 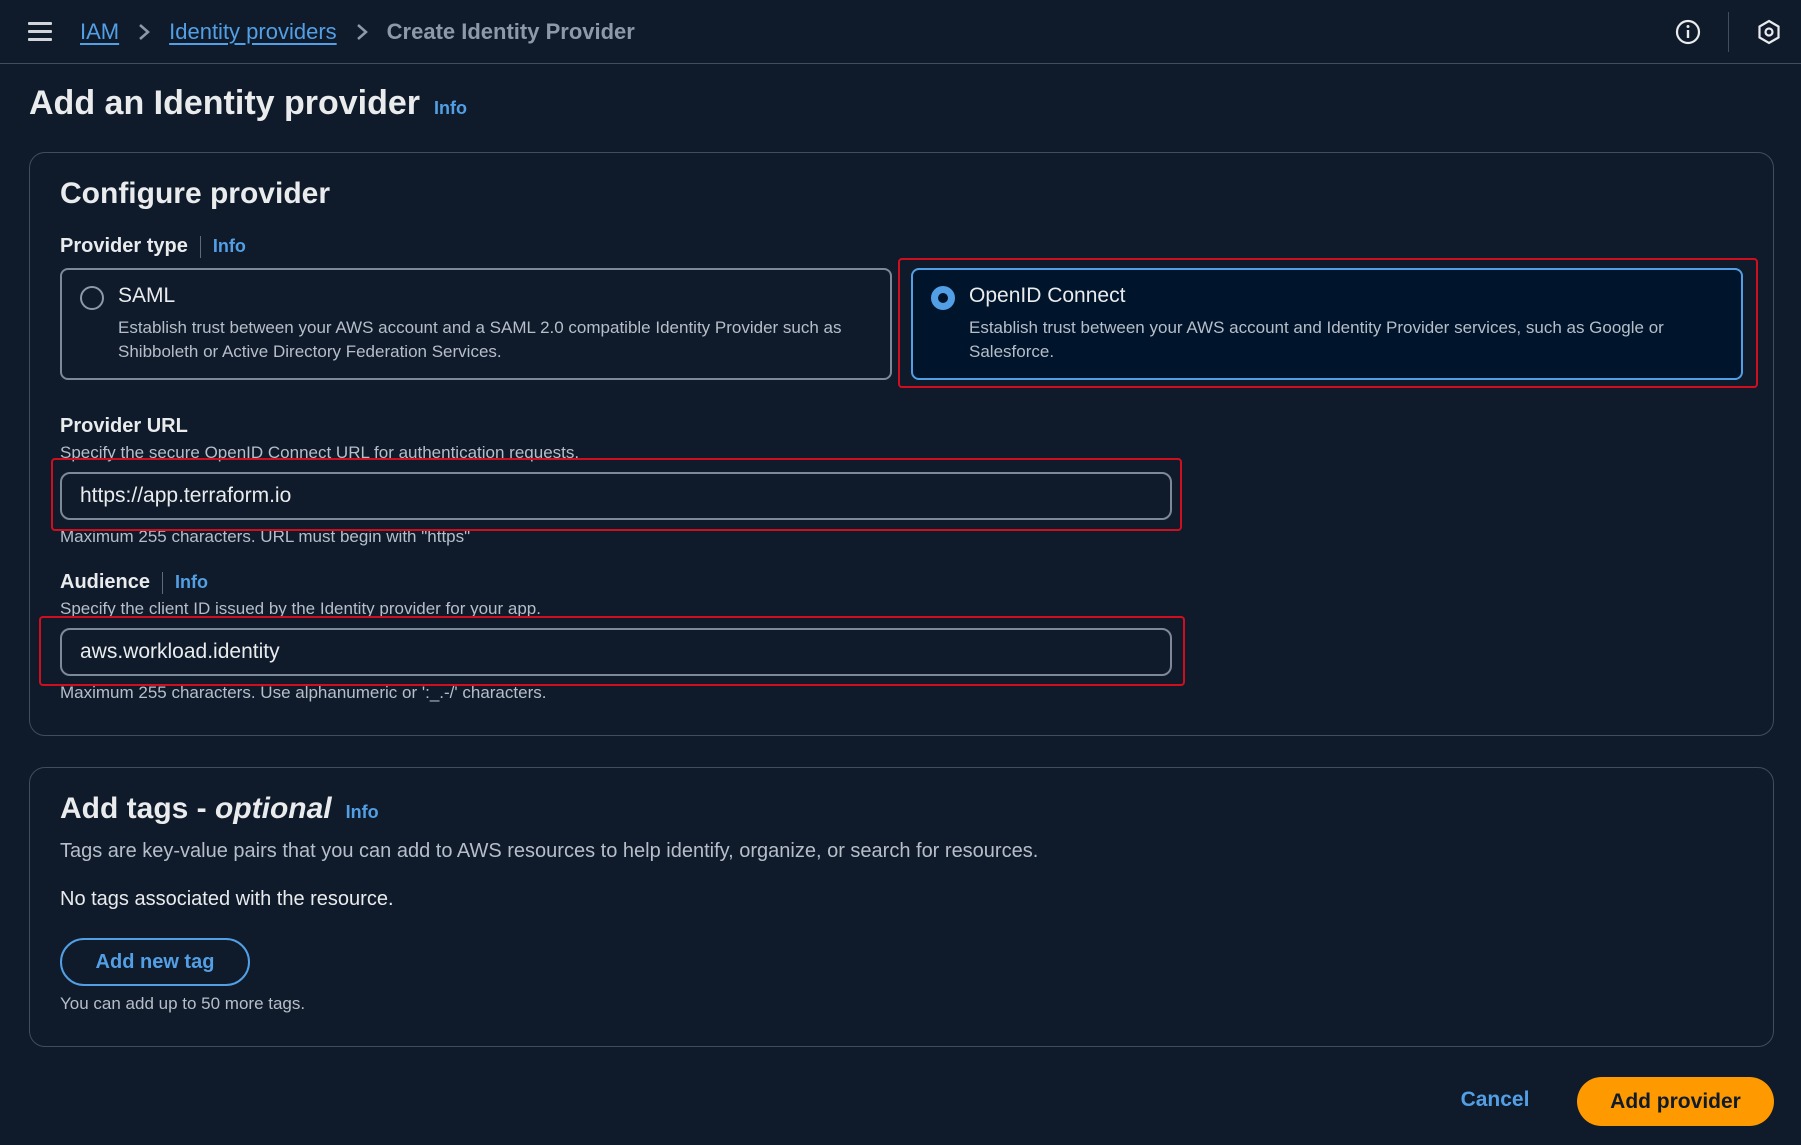 What do you see at coordinates (1769, 32) in the screenshot?
I see `hexagon-settings-icon` at bounding box center [1769, 32].